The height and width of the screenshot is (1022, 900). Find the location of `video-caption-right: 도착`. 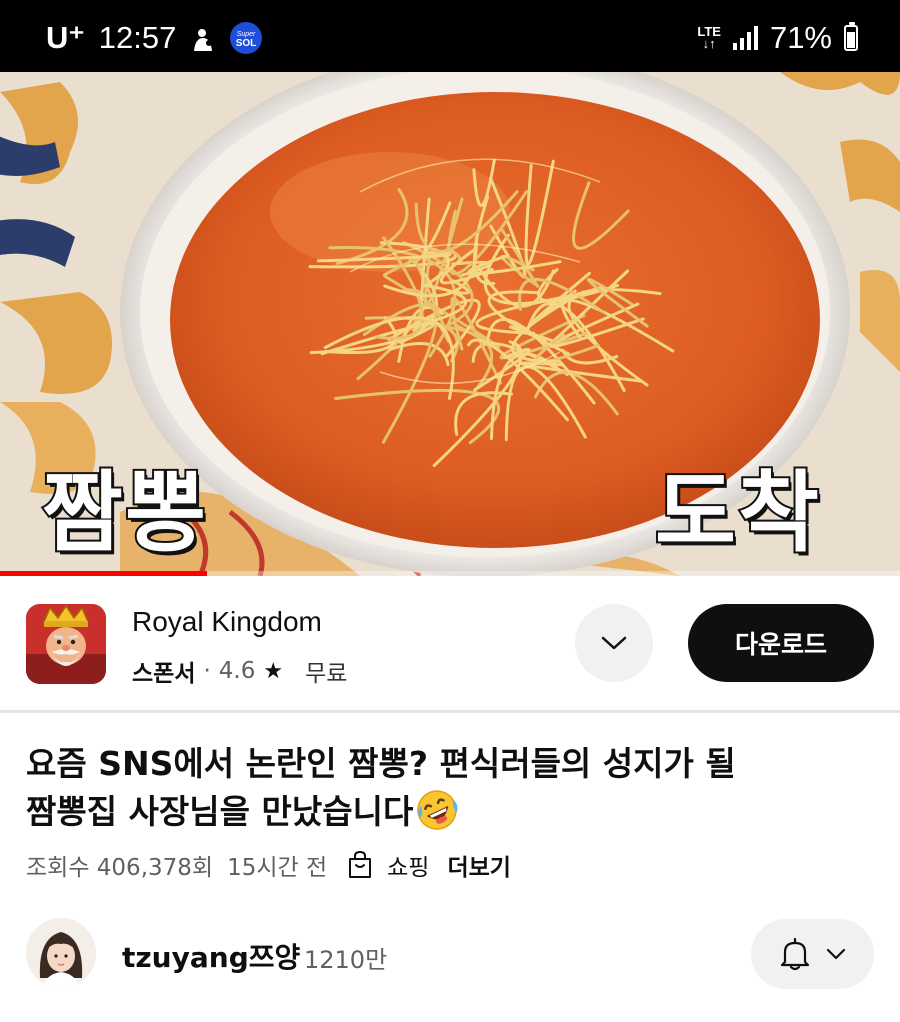

video-caption-right: 도착 is located at coordinates (737, 512).